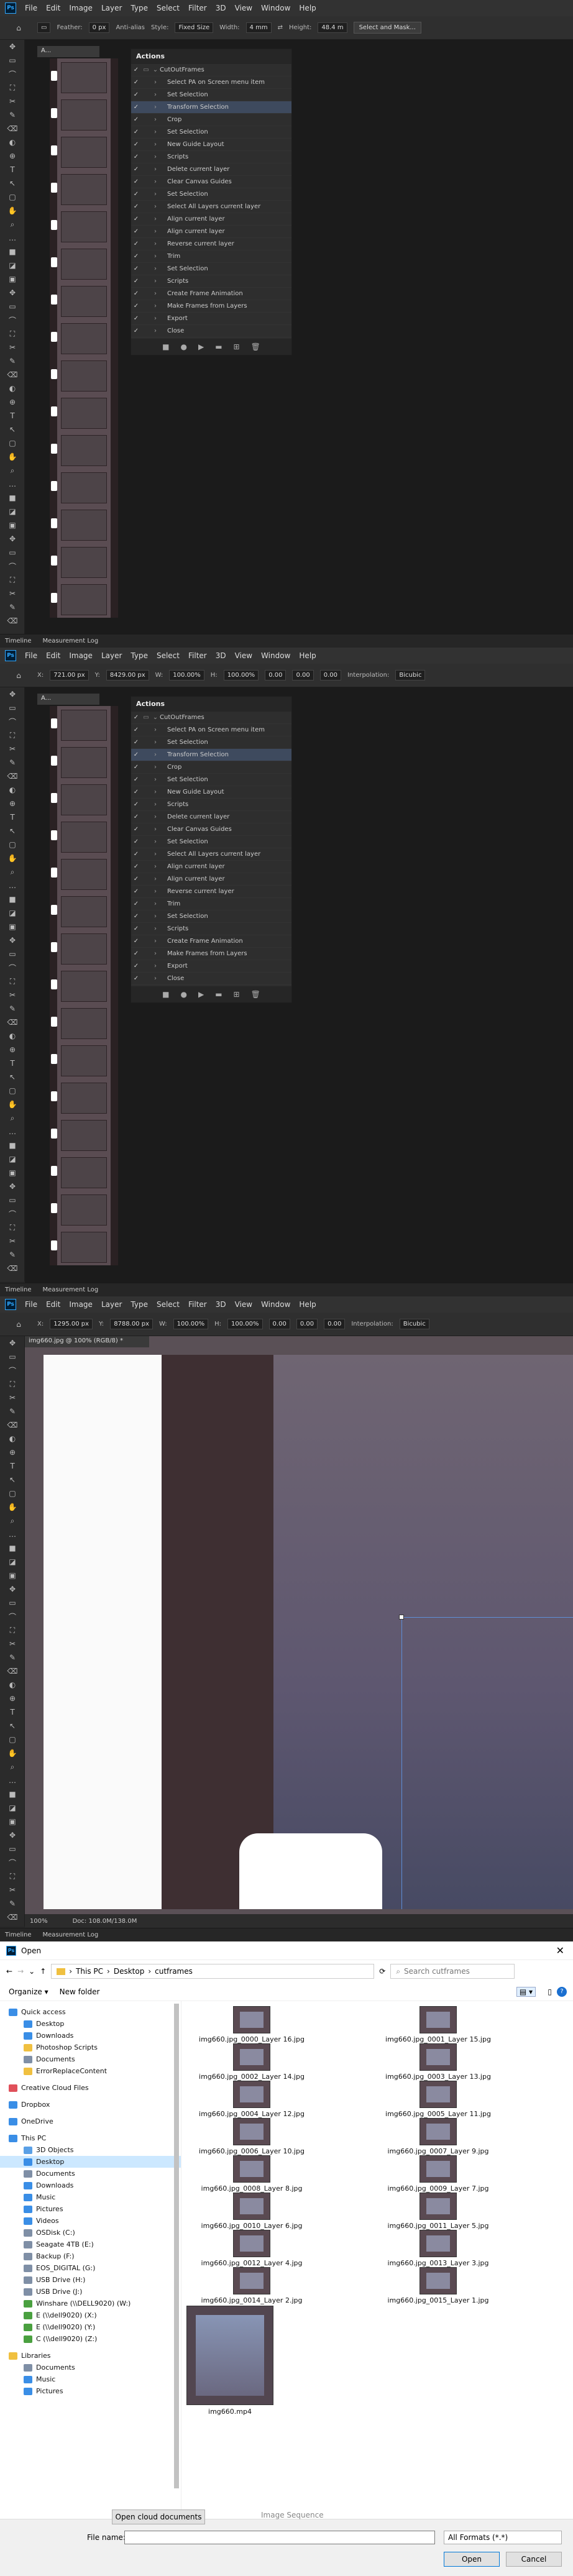  Describe the element at coordinates (53, 8) in the screenshot. I see `menu-edit: Edit` at that location.